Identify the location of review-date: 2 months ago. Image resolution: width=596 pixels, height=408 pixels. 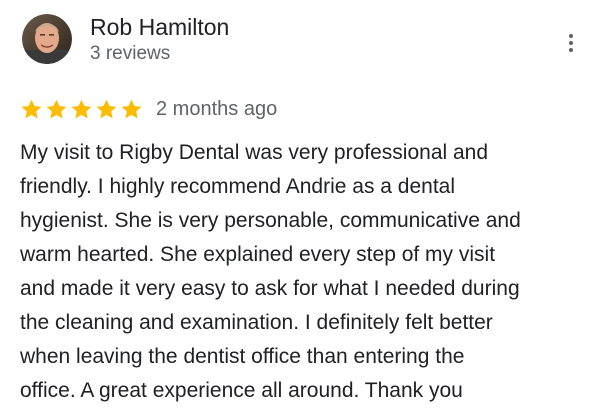
(217, 109).